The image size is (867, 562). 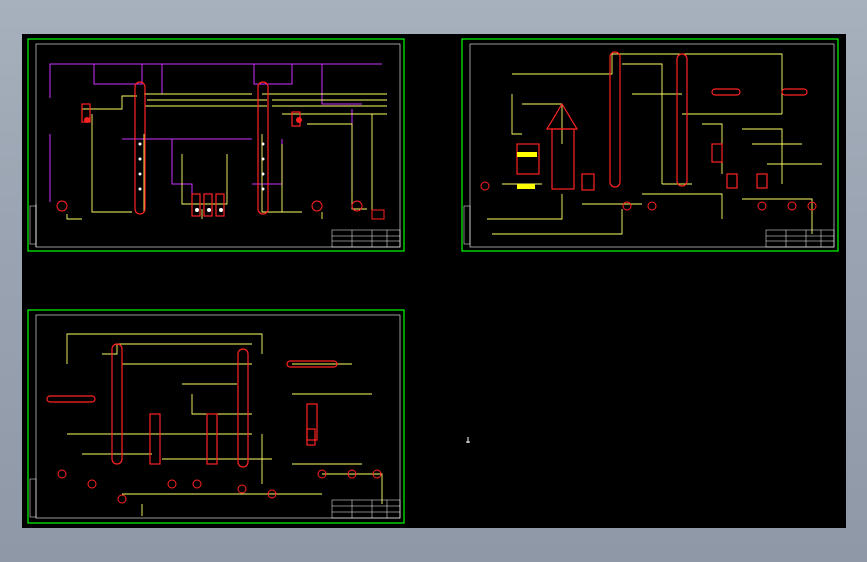 I want to click on crosshair-cursor-icon, so click(x=471, y=436).